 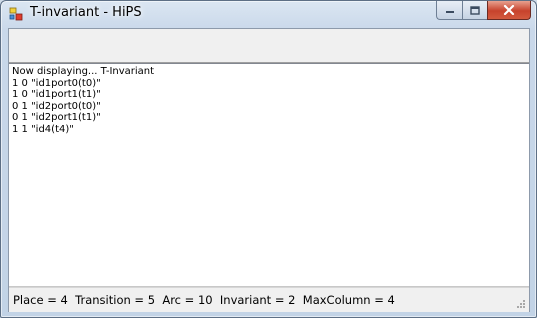 What do you see at coordinates (16, 14) in the screenshot?
I see `app-icon` at bounding box center [16, 14].